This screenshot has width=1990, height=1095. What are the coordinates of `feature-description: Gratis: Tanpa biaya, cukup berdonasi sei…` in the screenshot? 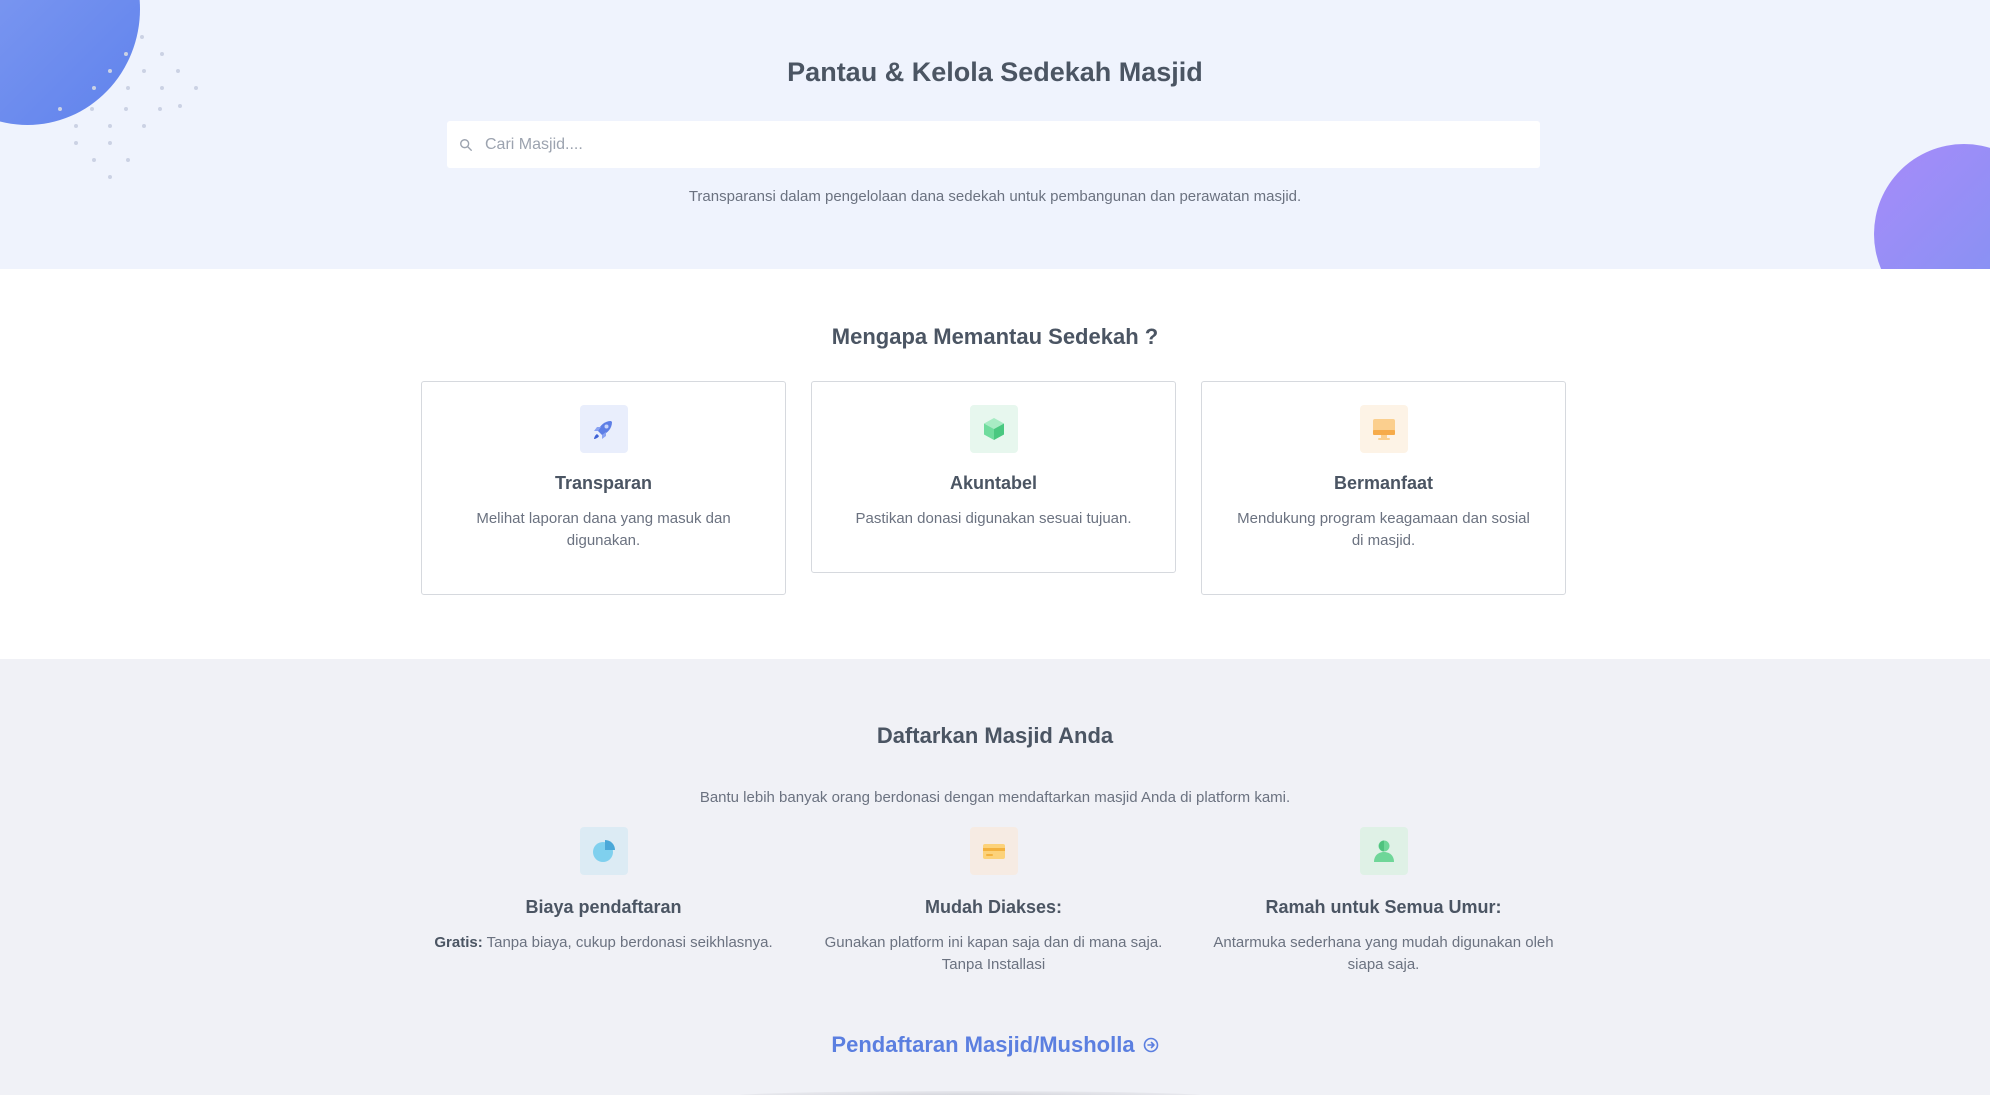 It's located at (603, 942).